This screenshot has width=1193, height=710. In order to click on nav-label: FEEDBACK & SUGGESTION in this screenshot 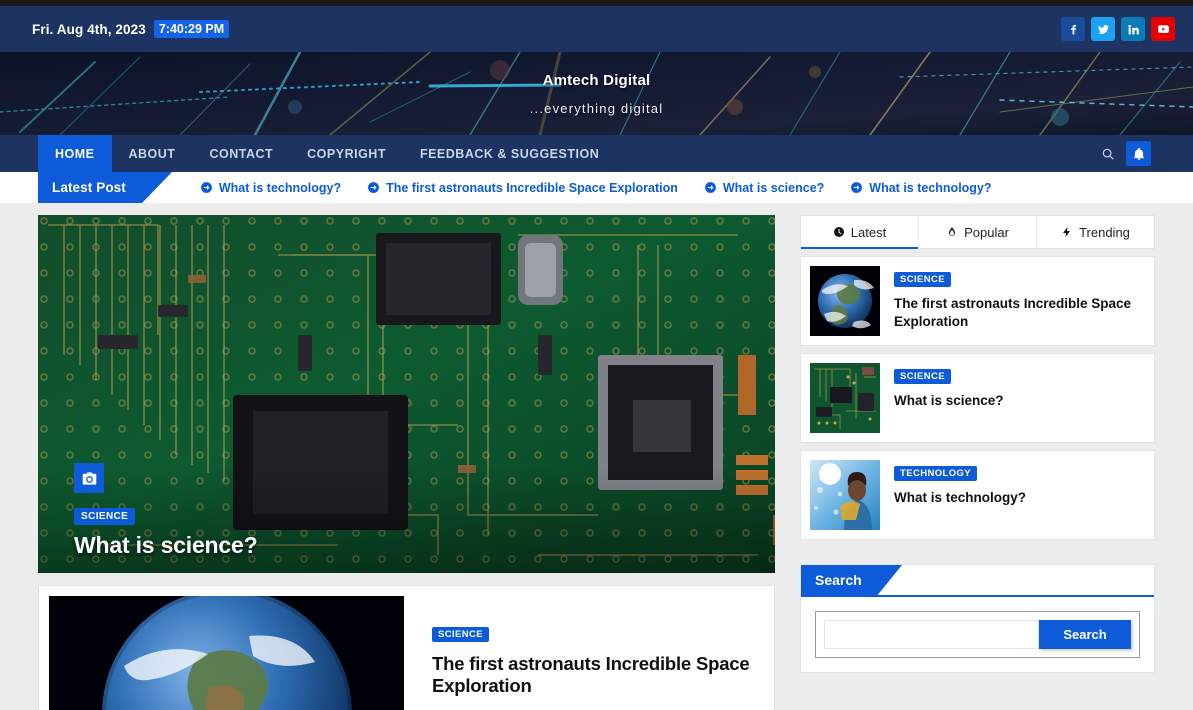, I will do `click(509, 153)`.